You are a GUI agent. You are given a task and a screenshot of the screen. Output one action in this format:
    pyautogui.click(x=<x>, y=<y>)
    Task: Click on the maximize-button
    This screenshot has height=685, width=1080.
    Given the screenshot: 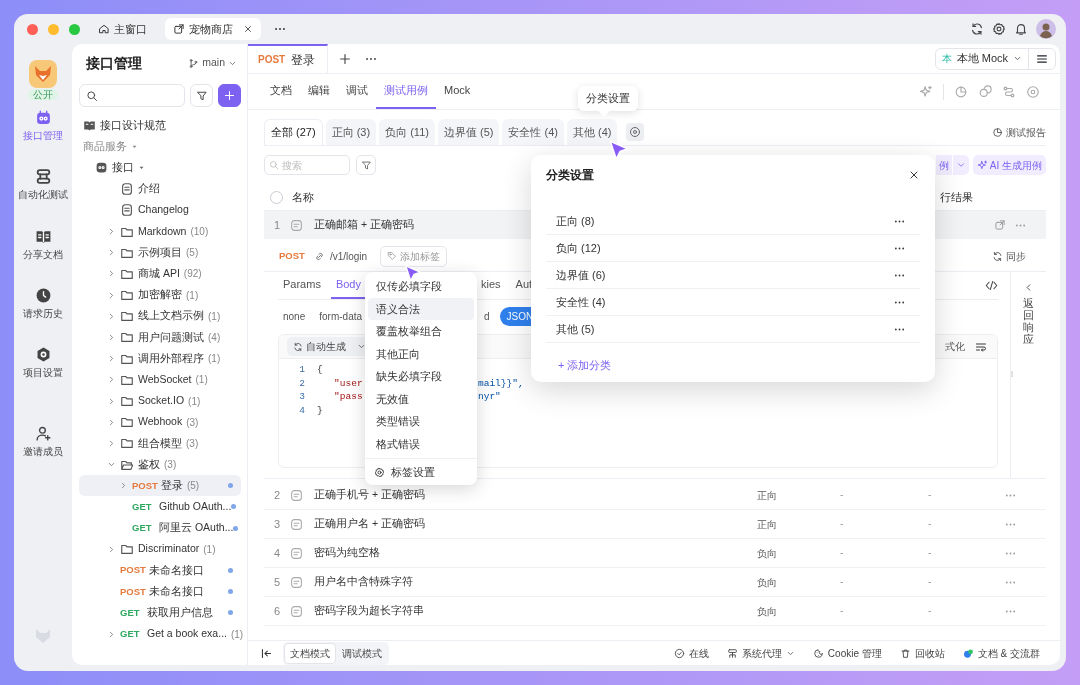 What is the action you would take?
    pyautogui.click(x=74, y=29)
    